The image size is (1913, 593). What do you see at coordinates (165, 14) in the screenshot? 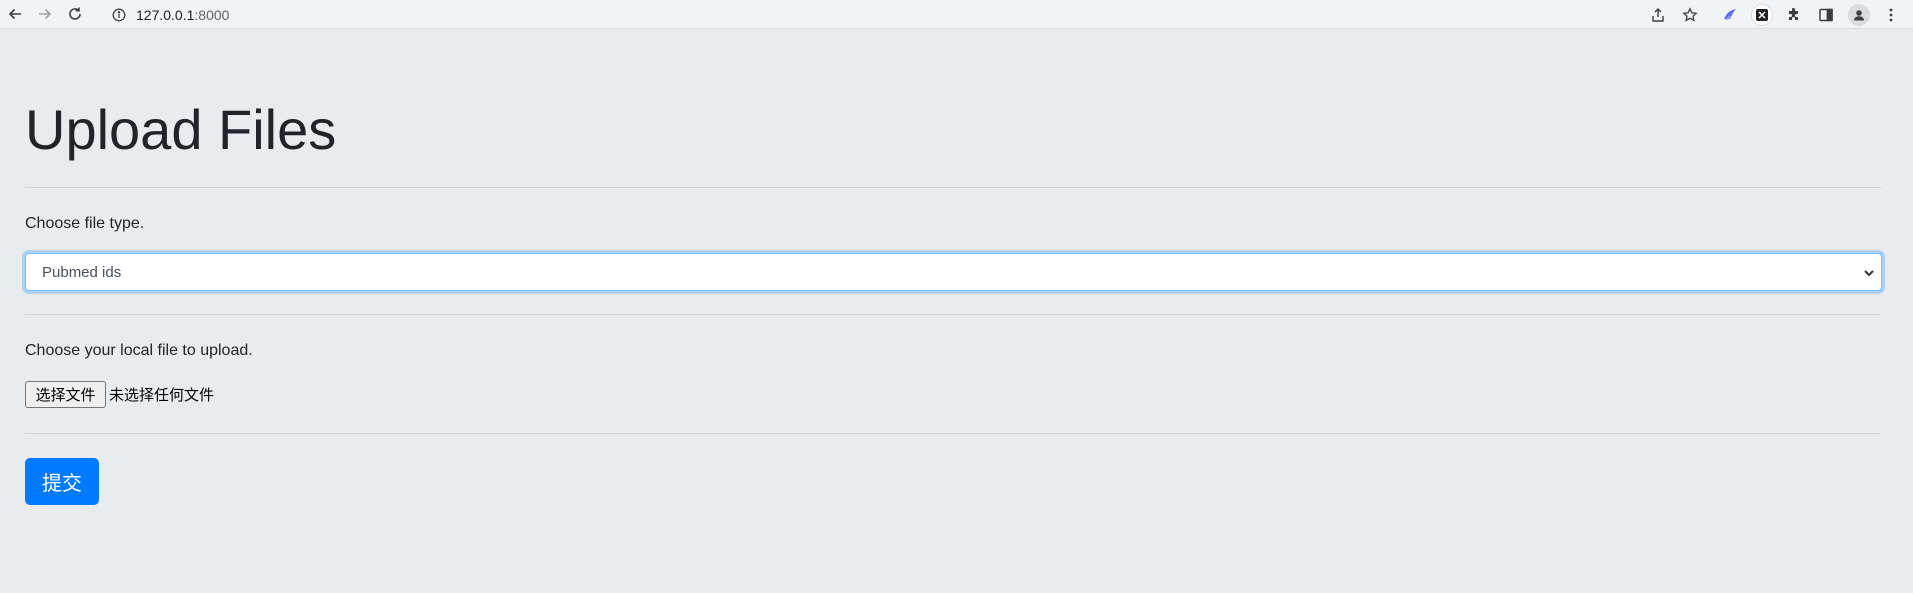
I see `url-host: 127.0.0.1` at bounding box center [165, 14].